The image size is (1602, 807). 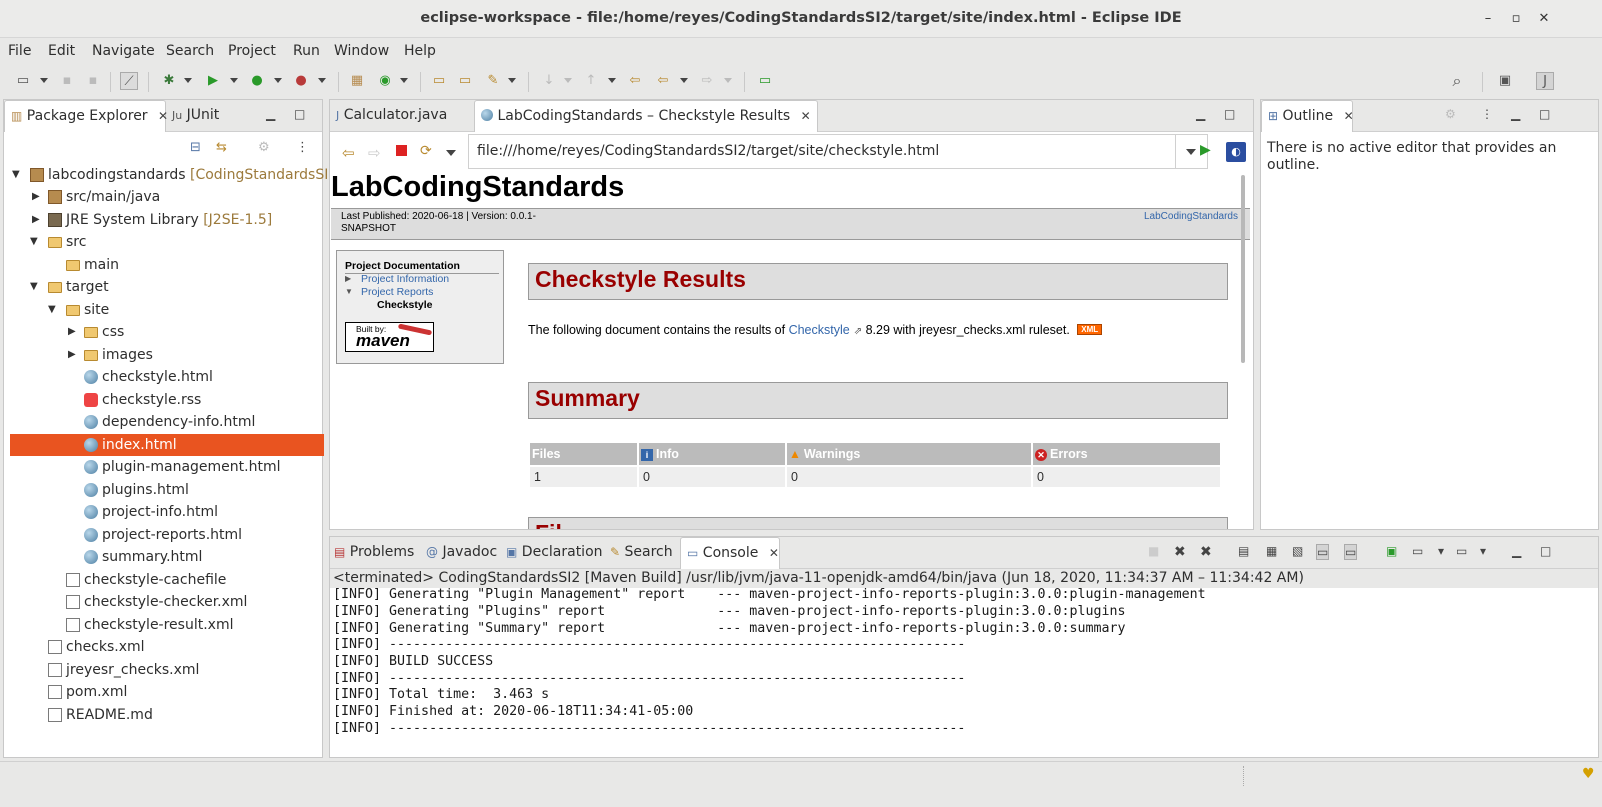 I want to click on save-all-icon: ▪, so click(x=93, y=81).